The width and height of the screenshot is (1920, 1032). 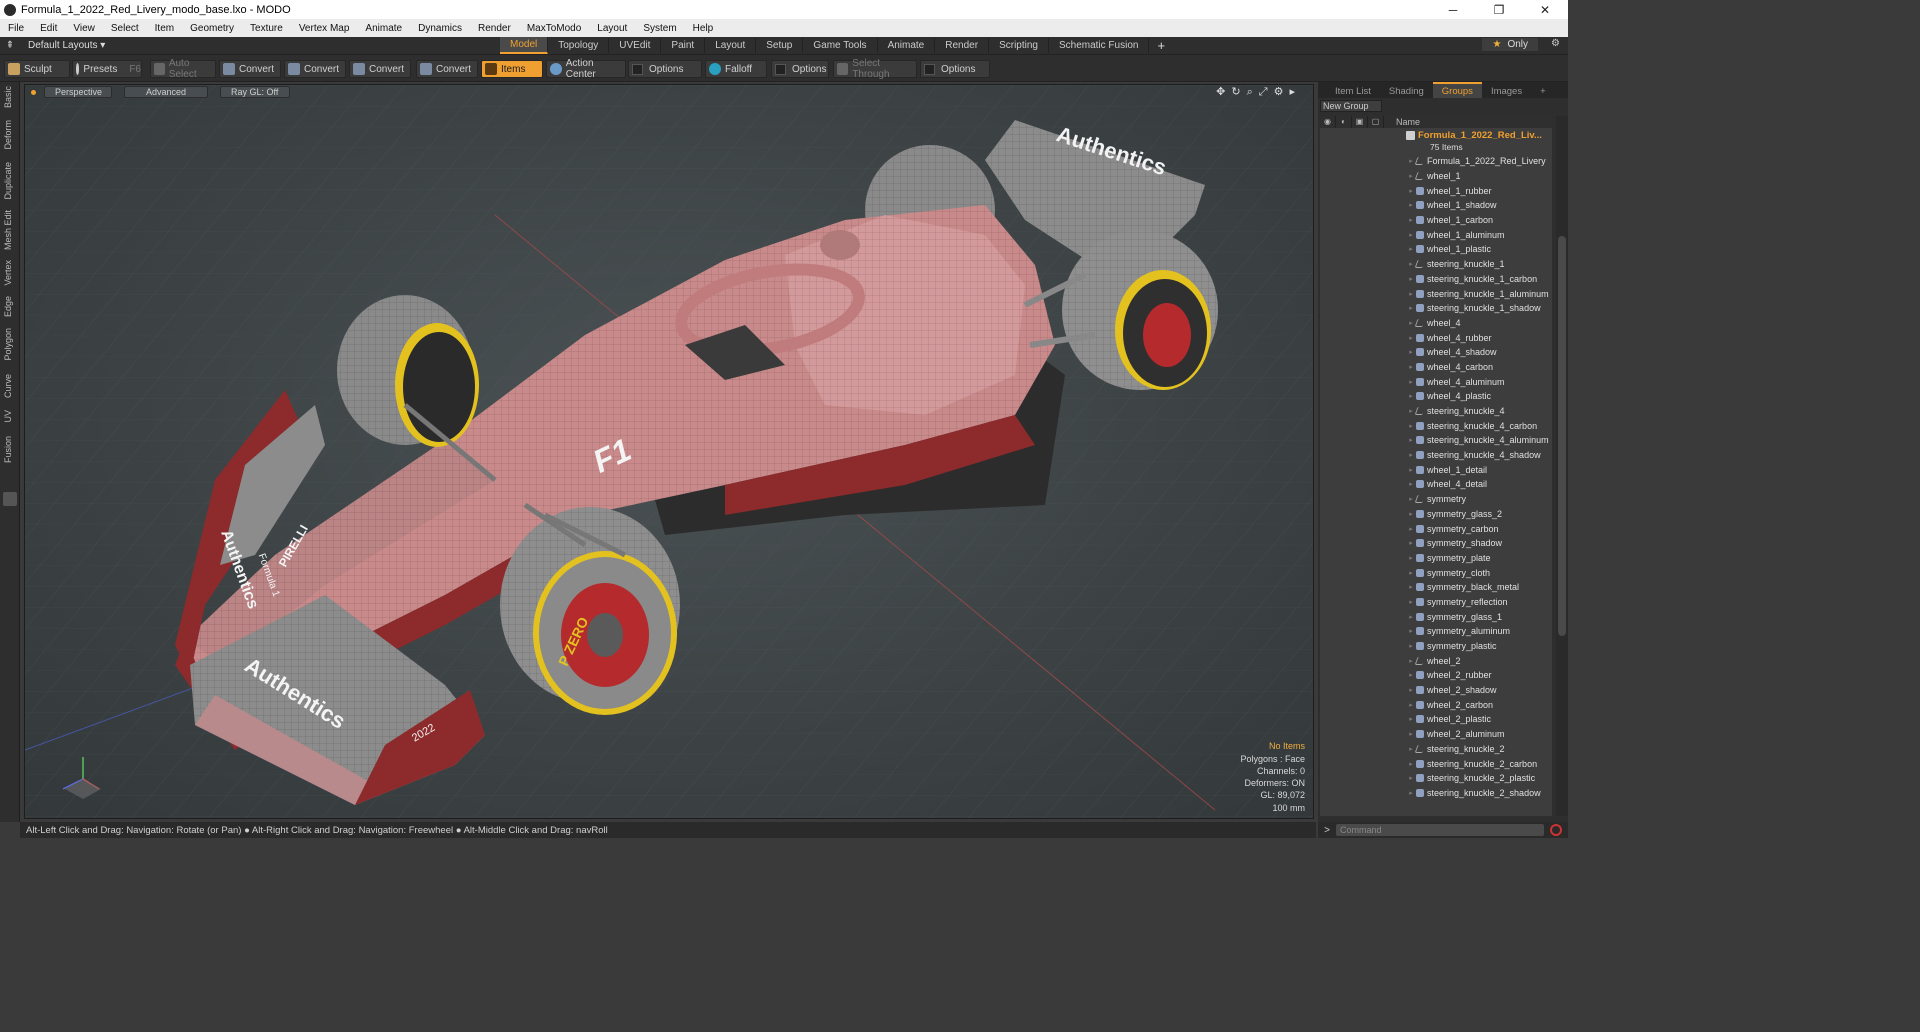 What do you see at coordinates (1436, 675) in the screenshot?
I see `tree-row: ▸ wheel_2_rubber` at bounding box center [1436, 675].